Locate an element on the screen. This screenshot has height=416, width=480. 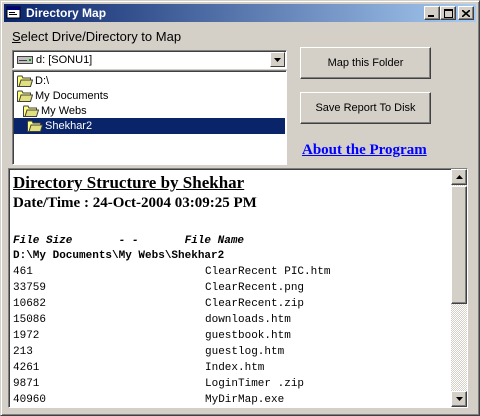
file-name-cell: LoginTimer .zip is located at coordinates (255, 384).